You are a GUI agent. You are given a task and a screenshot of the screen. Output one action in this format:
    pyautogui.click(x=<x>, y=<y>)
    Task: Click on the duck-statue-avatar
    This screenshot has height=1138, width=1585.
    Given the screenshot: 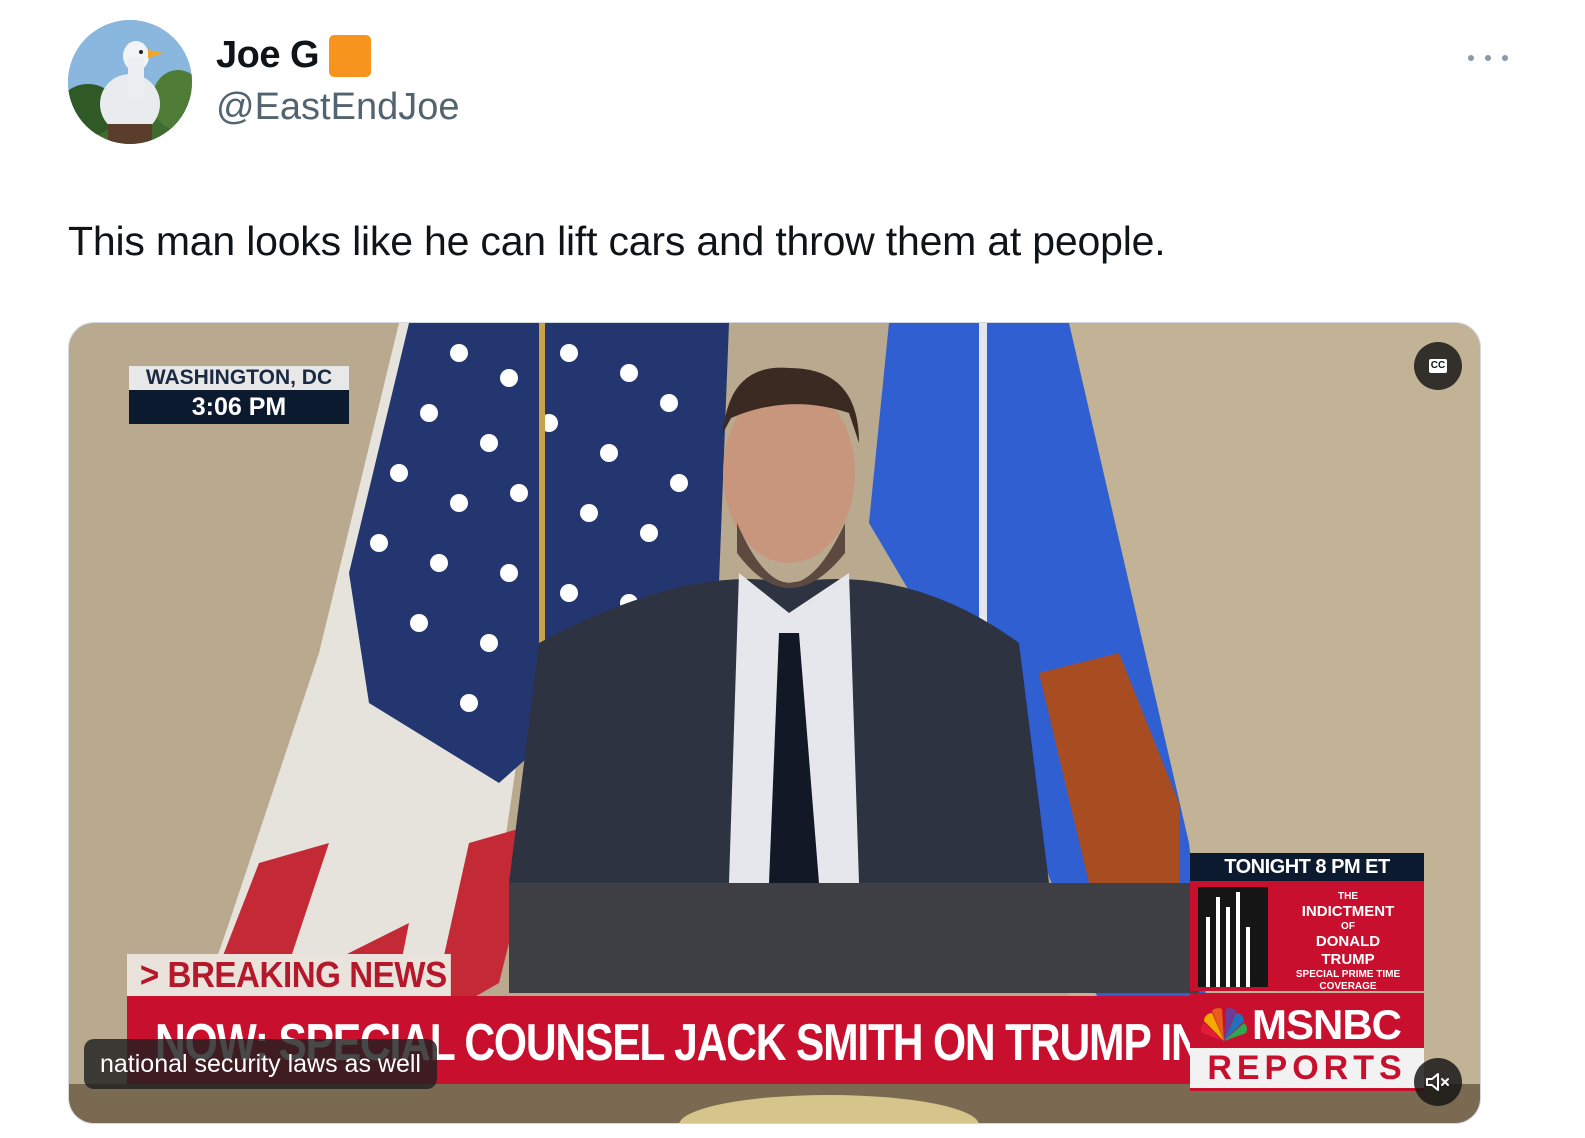 What is the action you would take?
    pyautogui.click(x=130, y=82)
    